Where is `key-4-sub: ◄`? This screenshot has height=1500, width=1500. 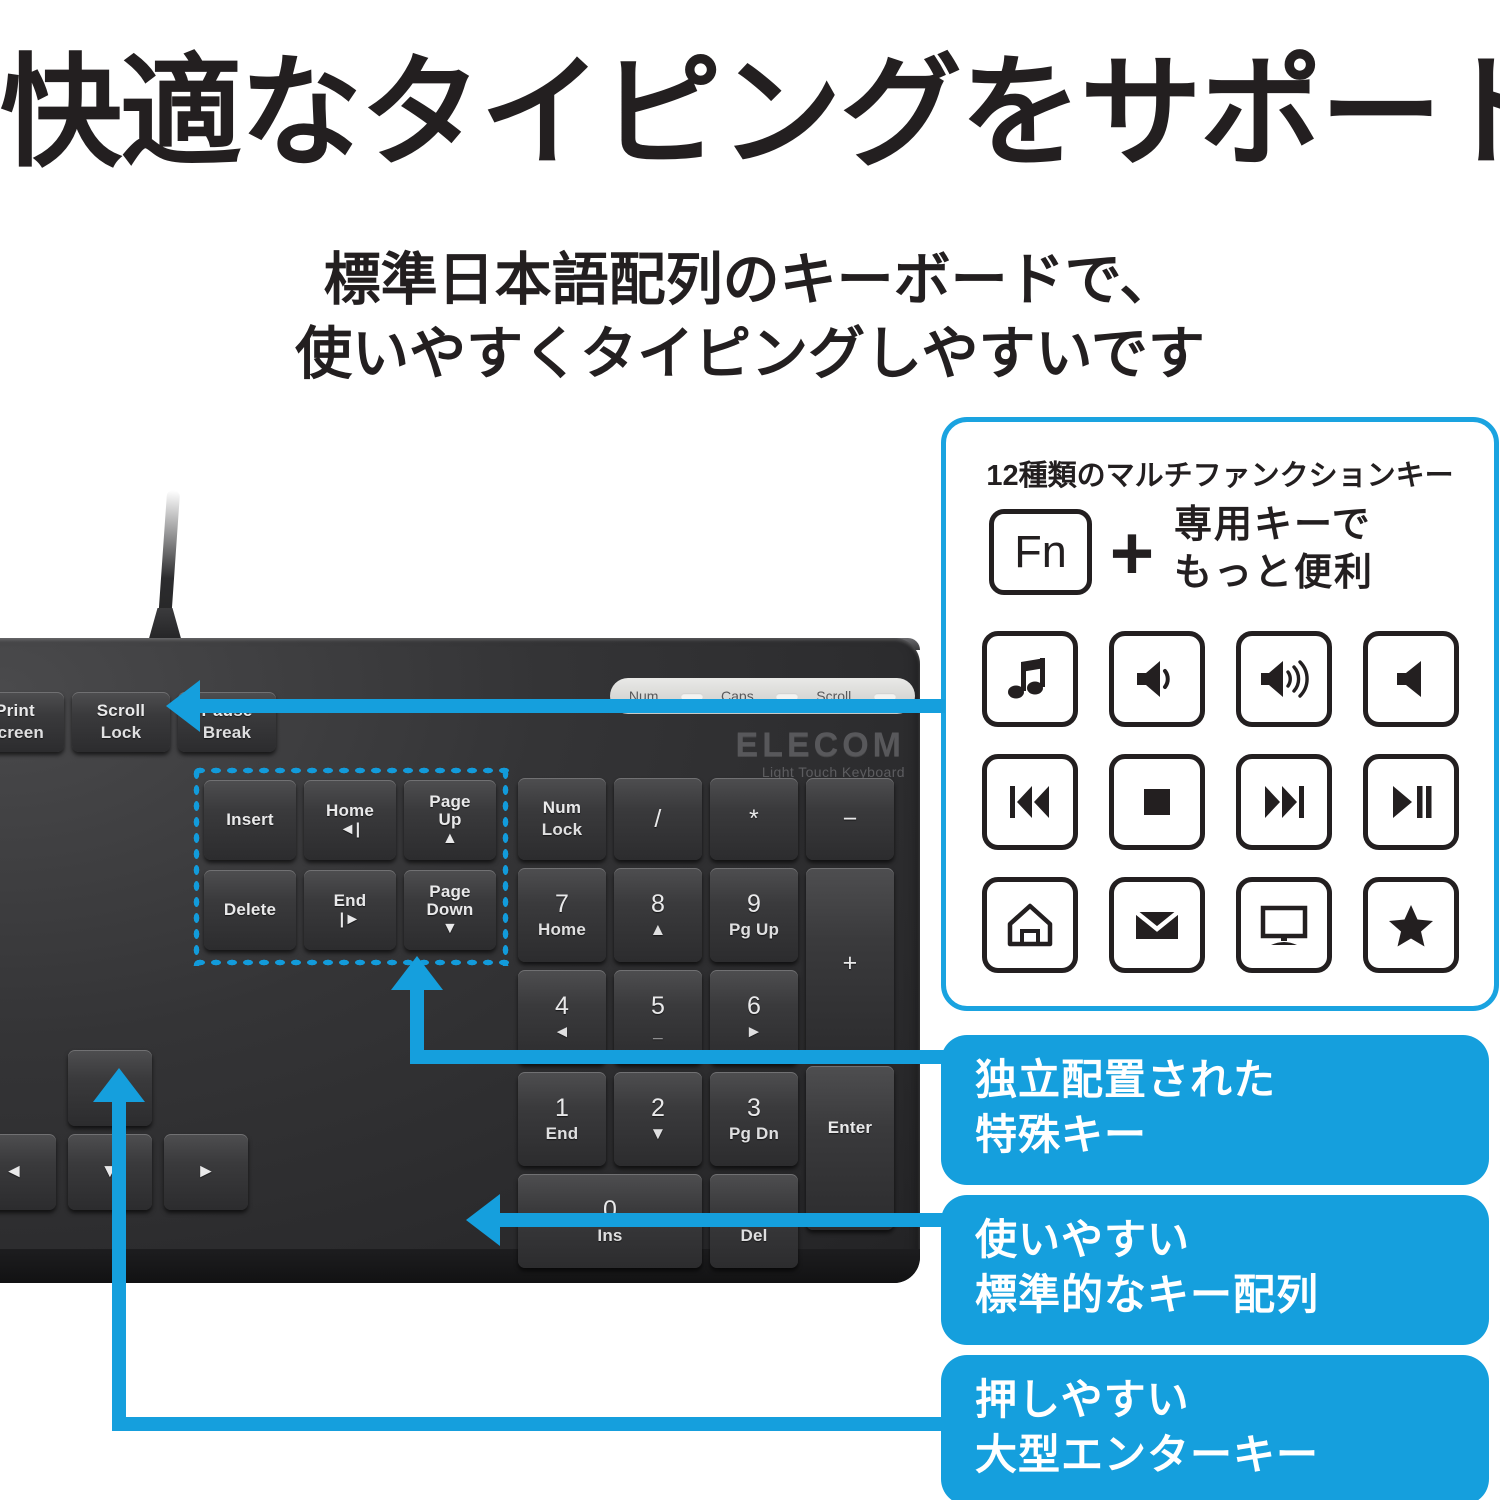 key-4-sub: ◄ is located at coordinates (562, 1031).